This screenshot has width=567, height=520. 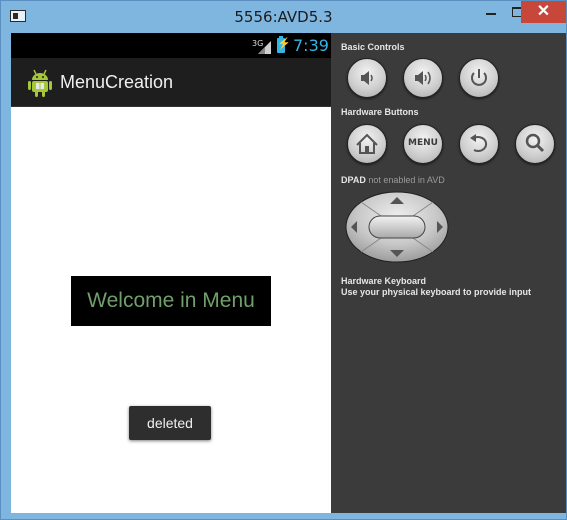 I want to click on toast-message: deleted, so click(x=170, y=423).